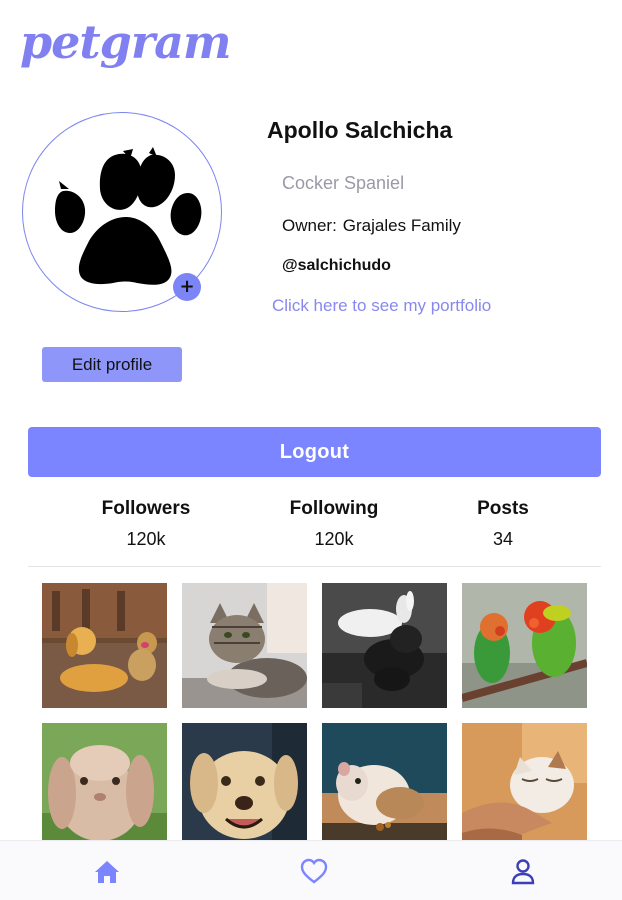 This screenshot has width=622, height=900. I want to click on post-thumbnail-rabbit, so click(104, 783).